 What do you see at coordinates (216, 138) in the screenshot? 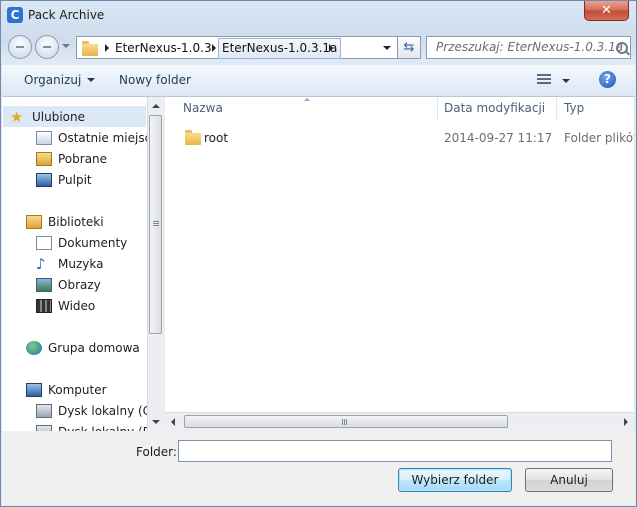
I see `file-name: root` at bounding box center [216, 138].